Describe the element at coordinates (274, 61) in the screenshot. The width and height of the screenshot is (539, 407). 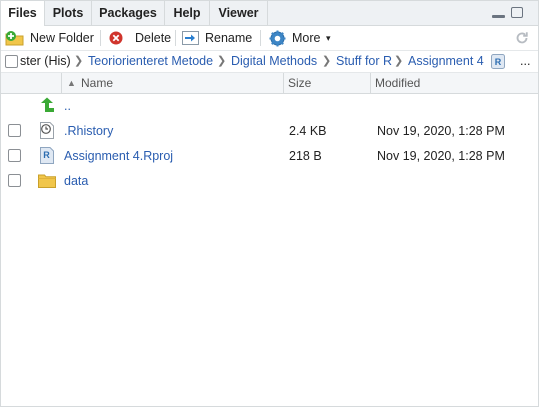
I see `breadcrumb-item: Digital Methods` at that location.